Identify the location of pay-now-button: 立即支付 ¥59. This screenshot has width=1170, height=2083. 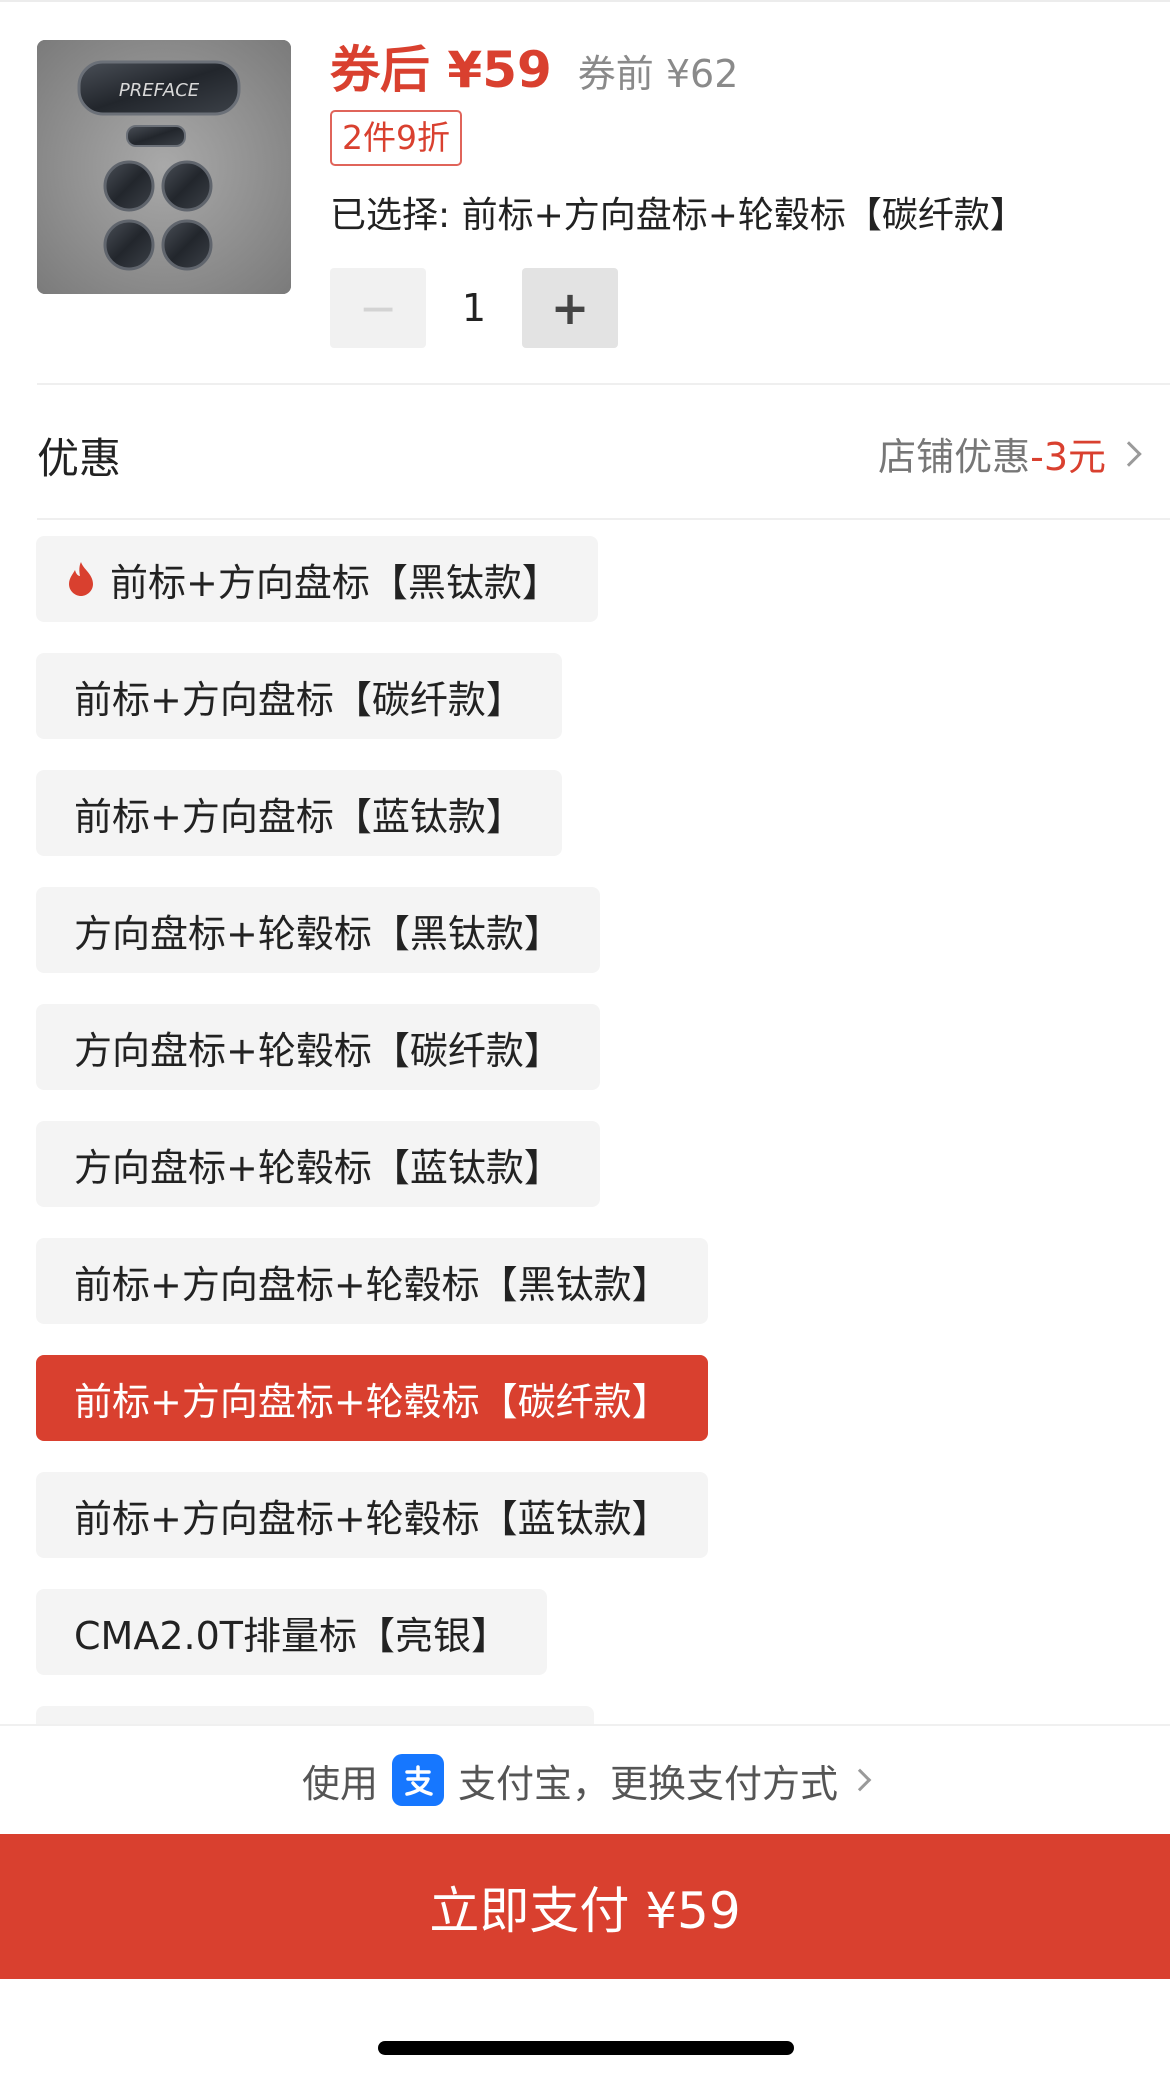
(585, 1906).